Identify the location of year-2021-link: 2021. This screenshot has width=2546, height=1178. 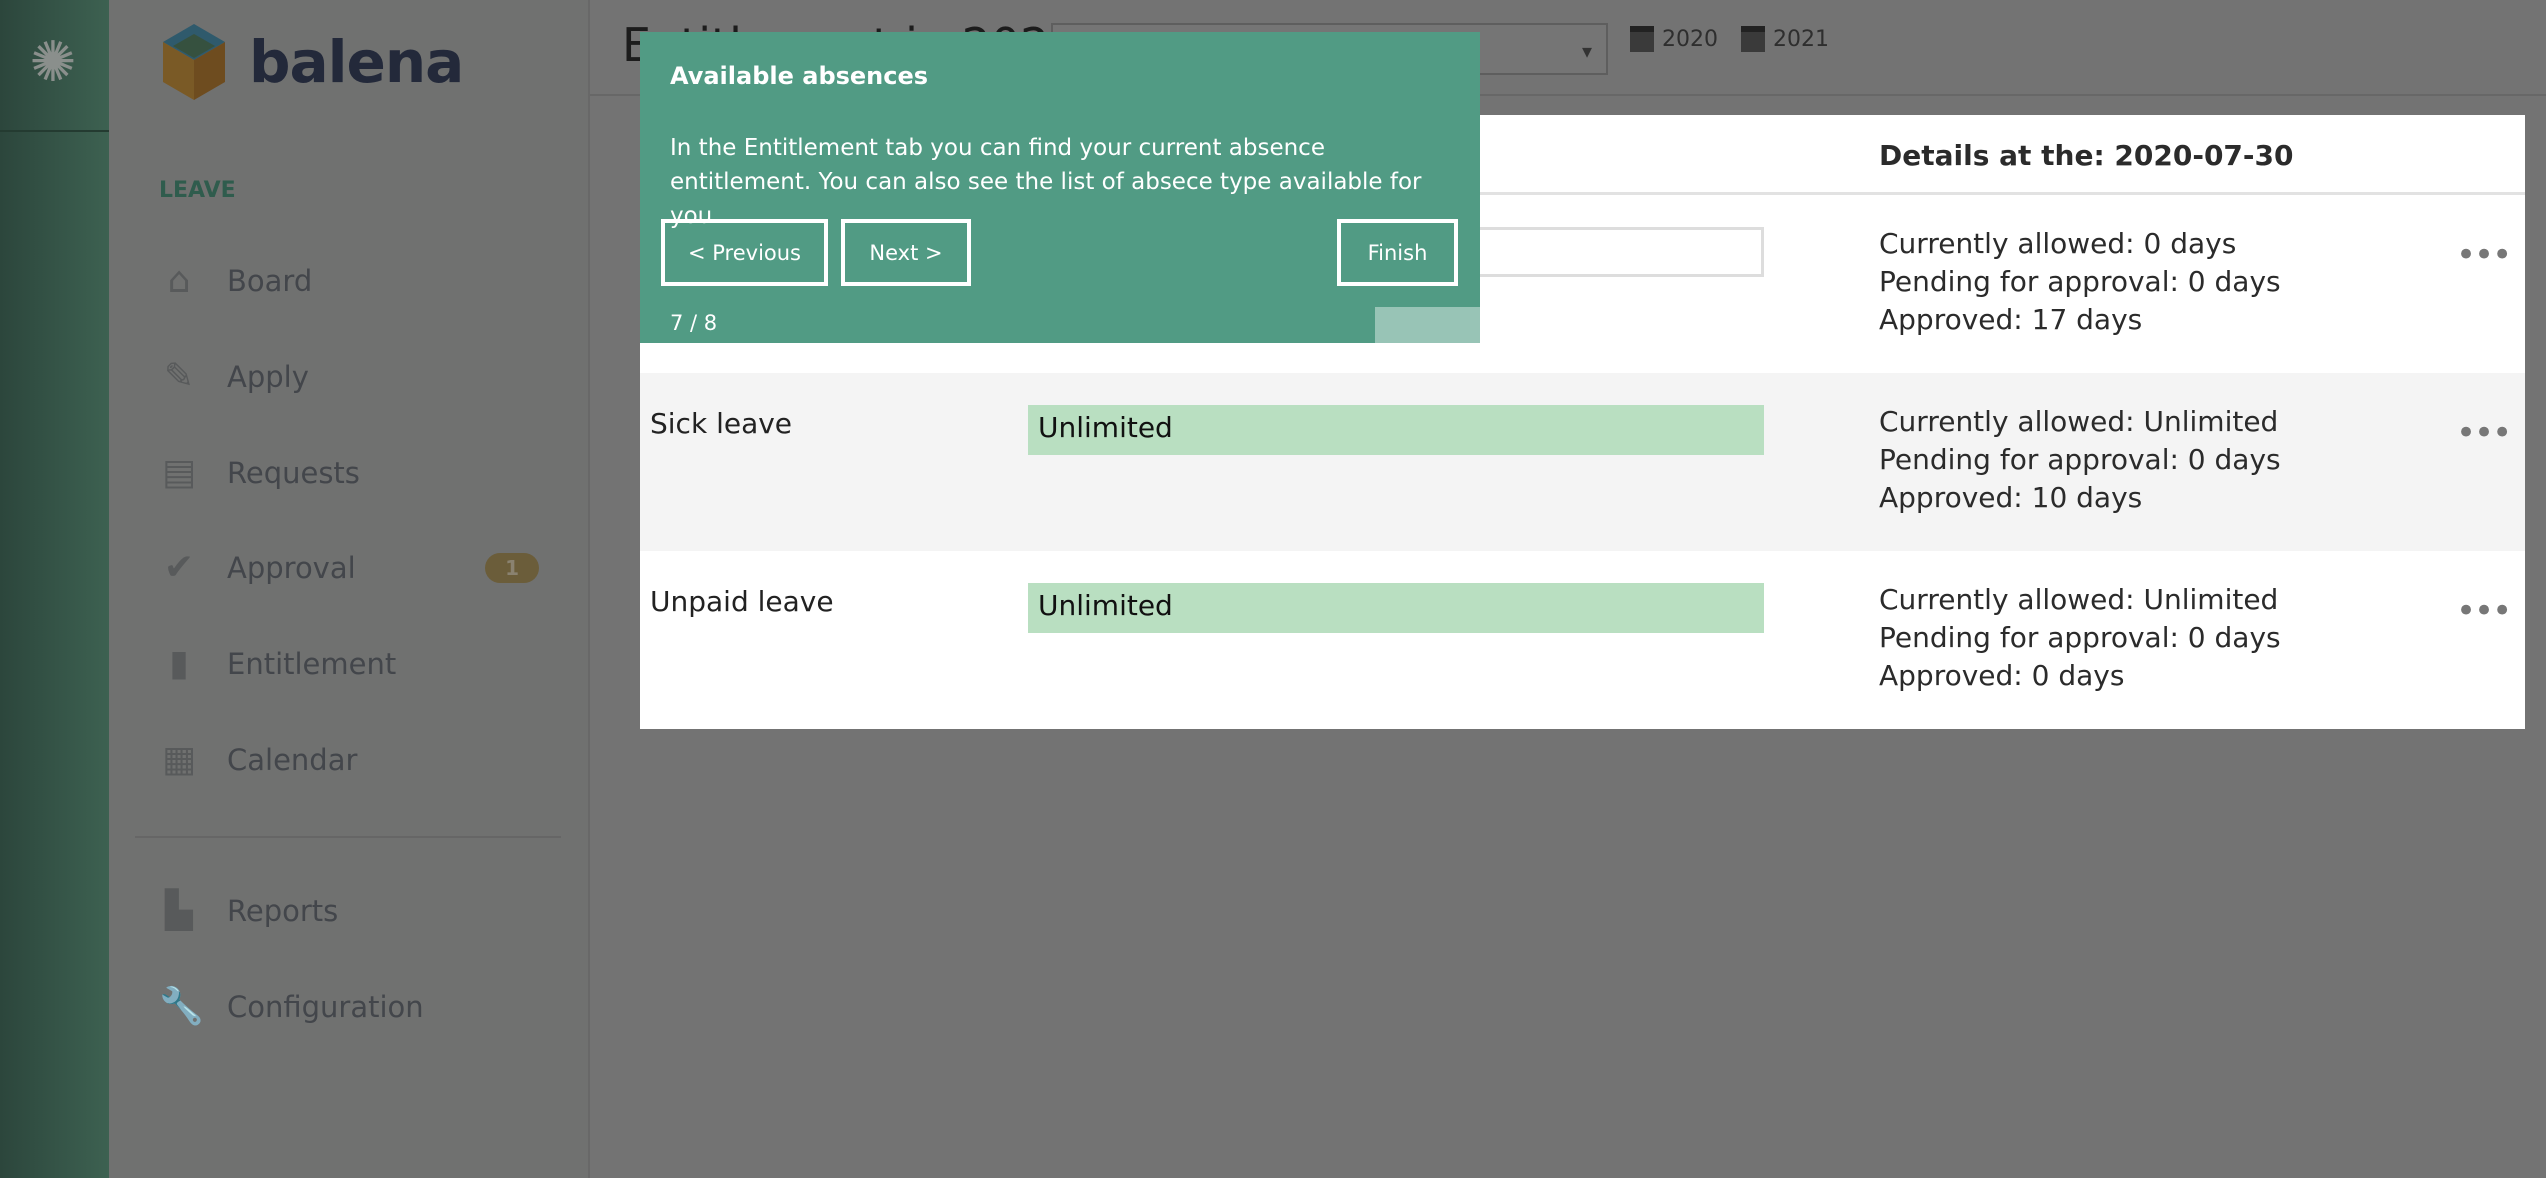
(1785, 39).